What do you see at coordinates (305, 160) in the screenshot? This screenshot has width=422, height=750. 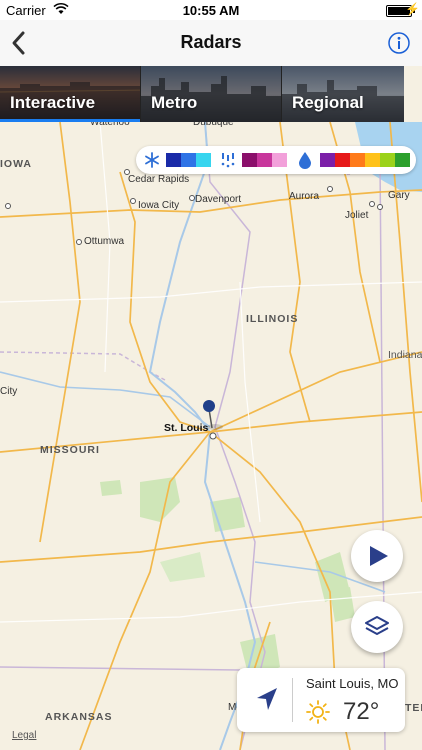 I see `raindrop-icon` at bounding box center [305, 160].